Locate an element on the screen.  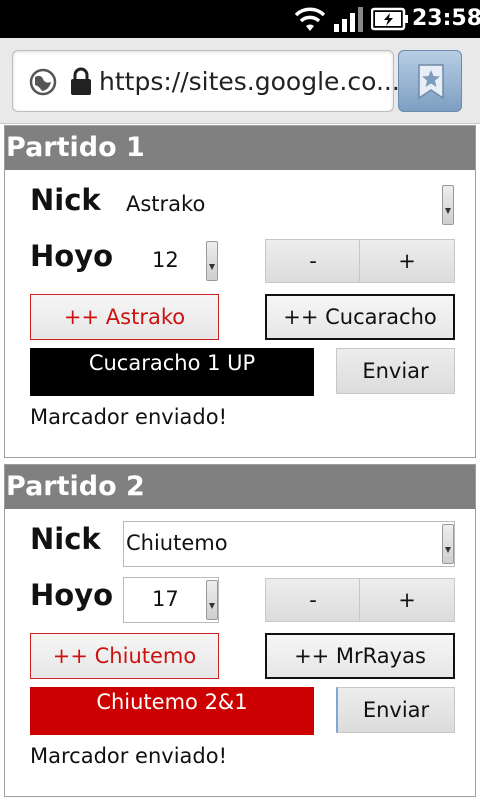
nick-select: Chiutemo is located at coordinates (289, 544).